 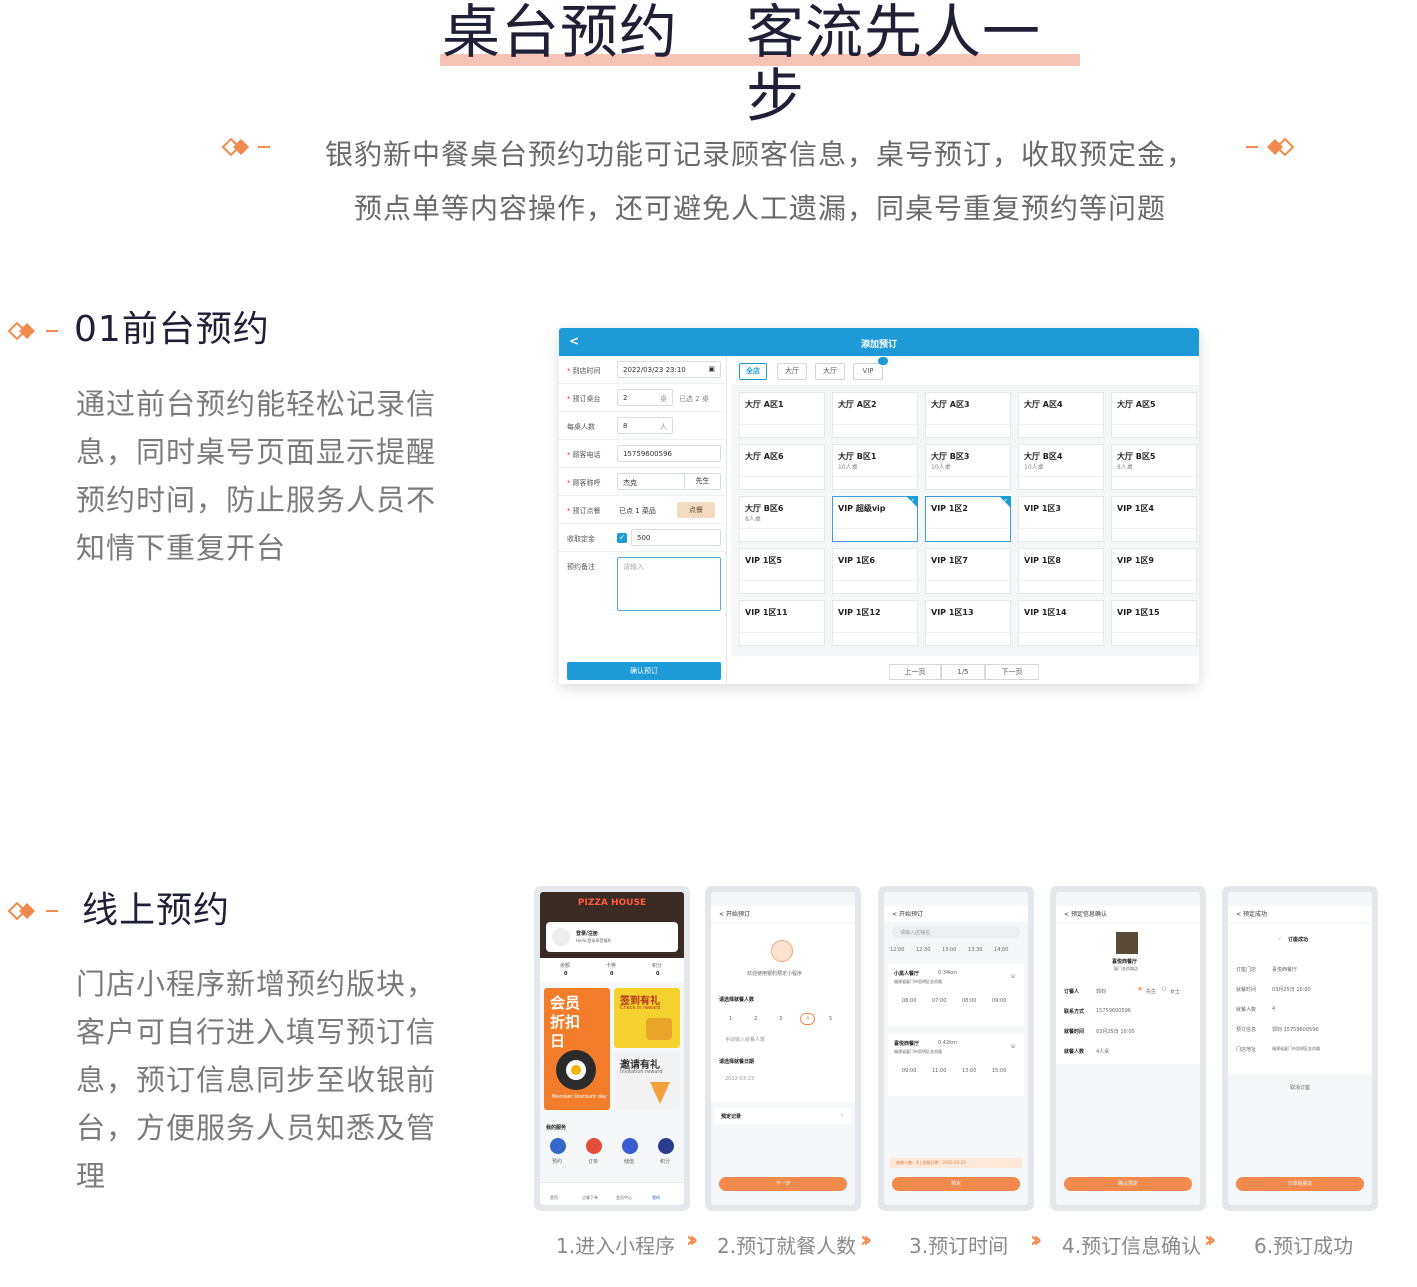 I want to click on next-page-button: 下一页, so click(x=1012, y=672).